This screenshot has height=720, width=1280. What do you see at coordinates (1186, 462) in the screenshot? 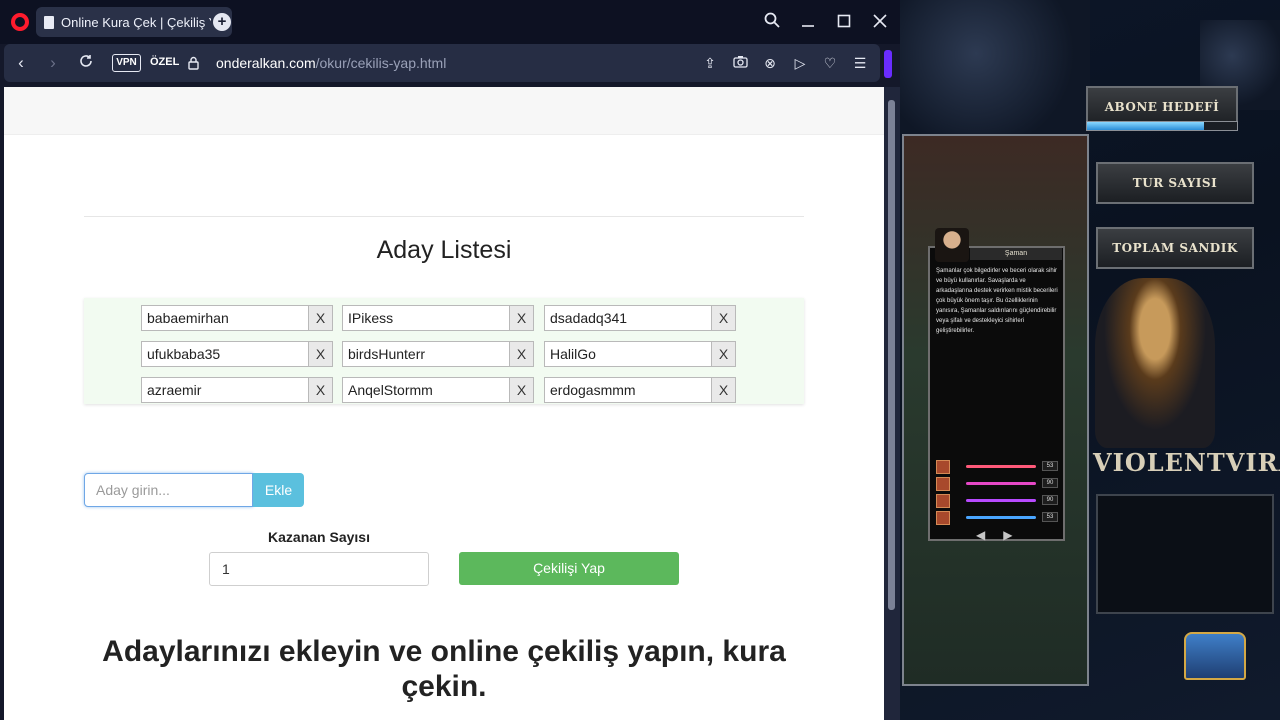
I see `brand-logo: VIOLENTVIRA` at bounding box center [1186, 462].